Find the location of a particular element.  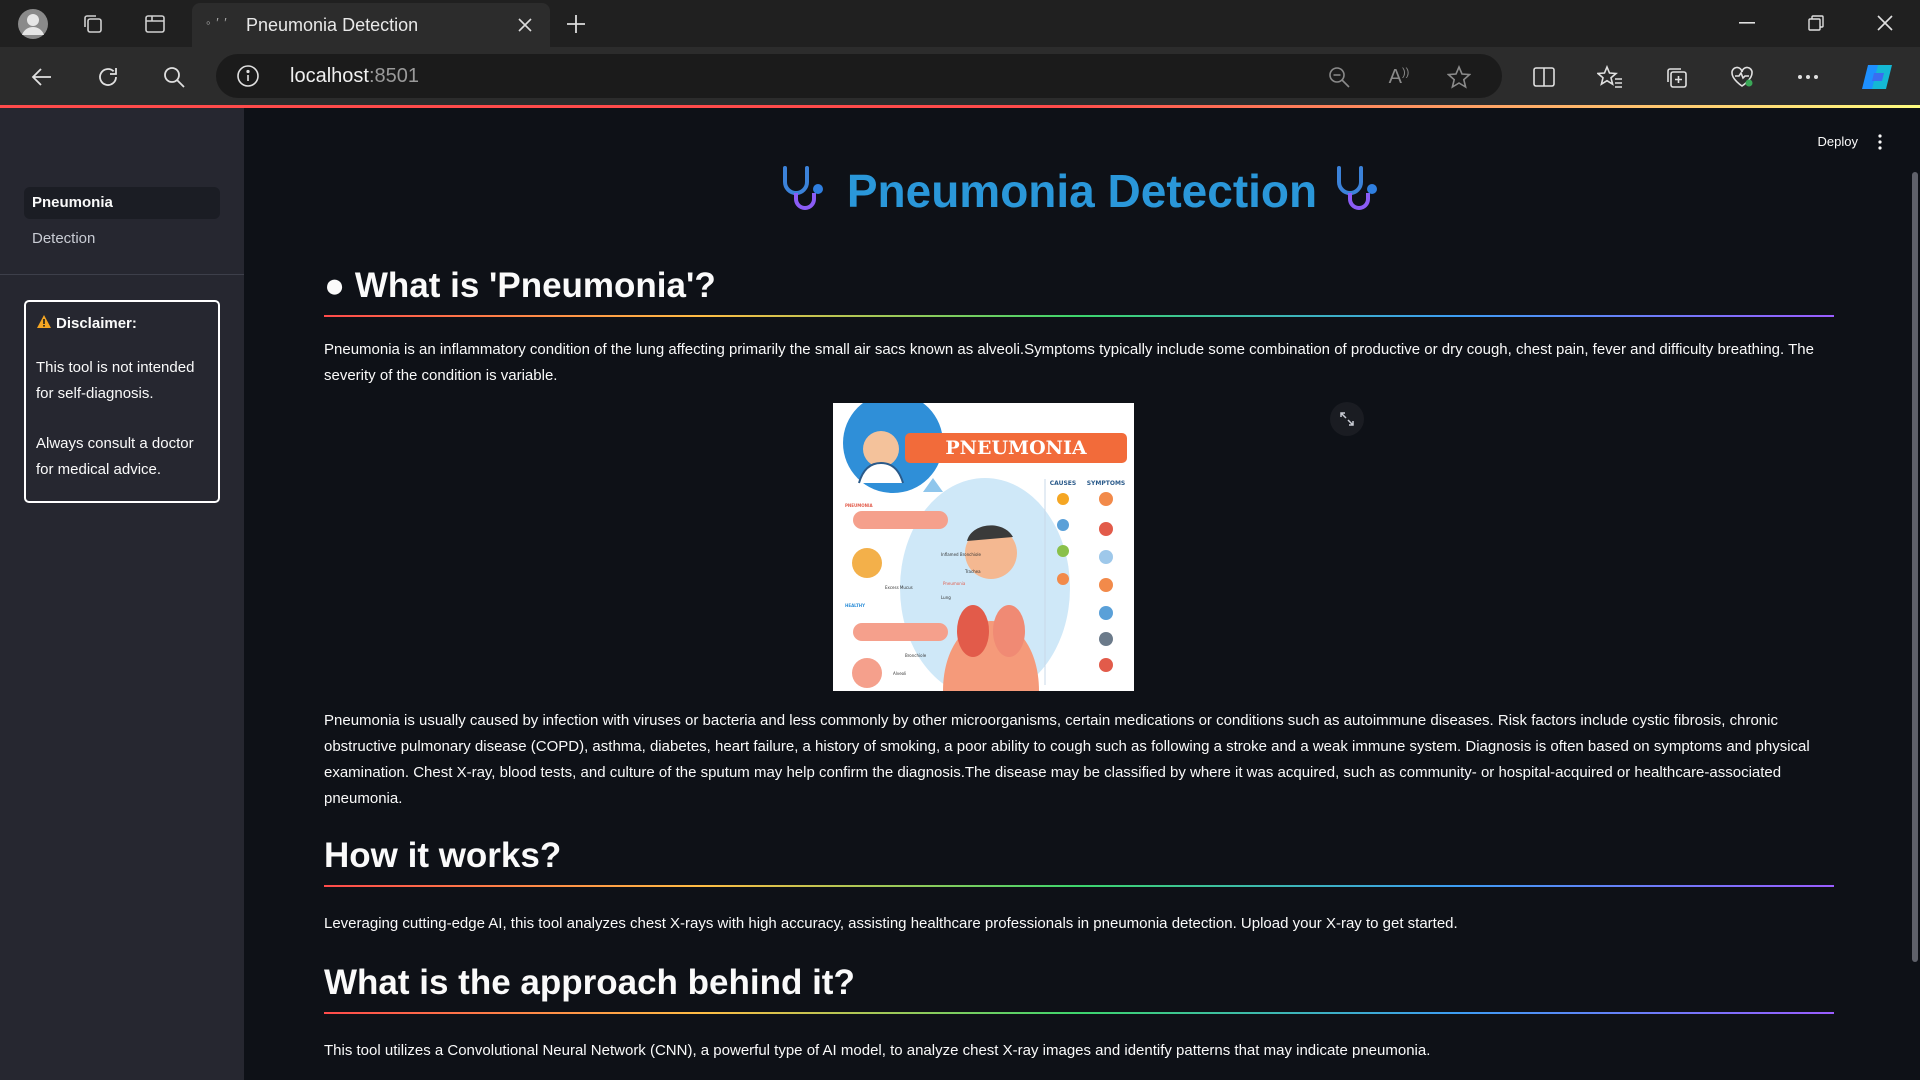

collections-icon is located at coordinates (1676, 77).